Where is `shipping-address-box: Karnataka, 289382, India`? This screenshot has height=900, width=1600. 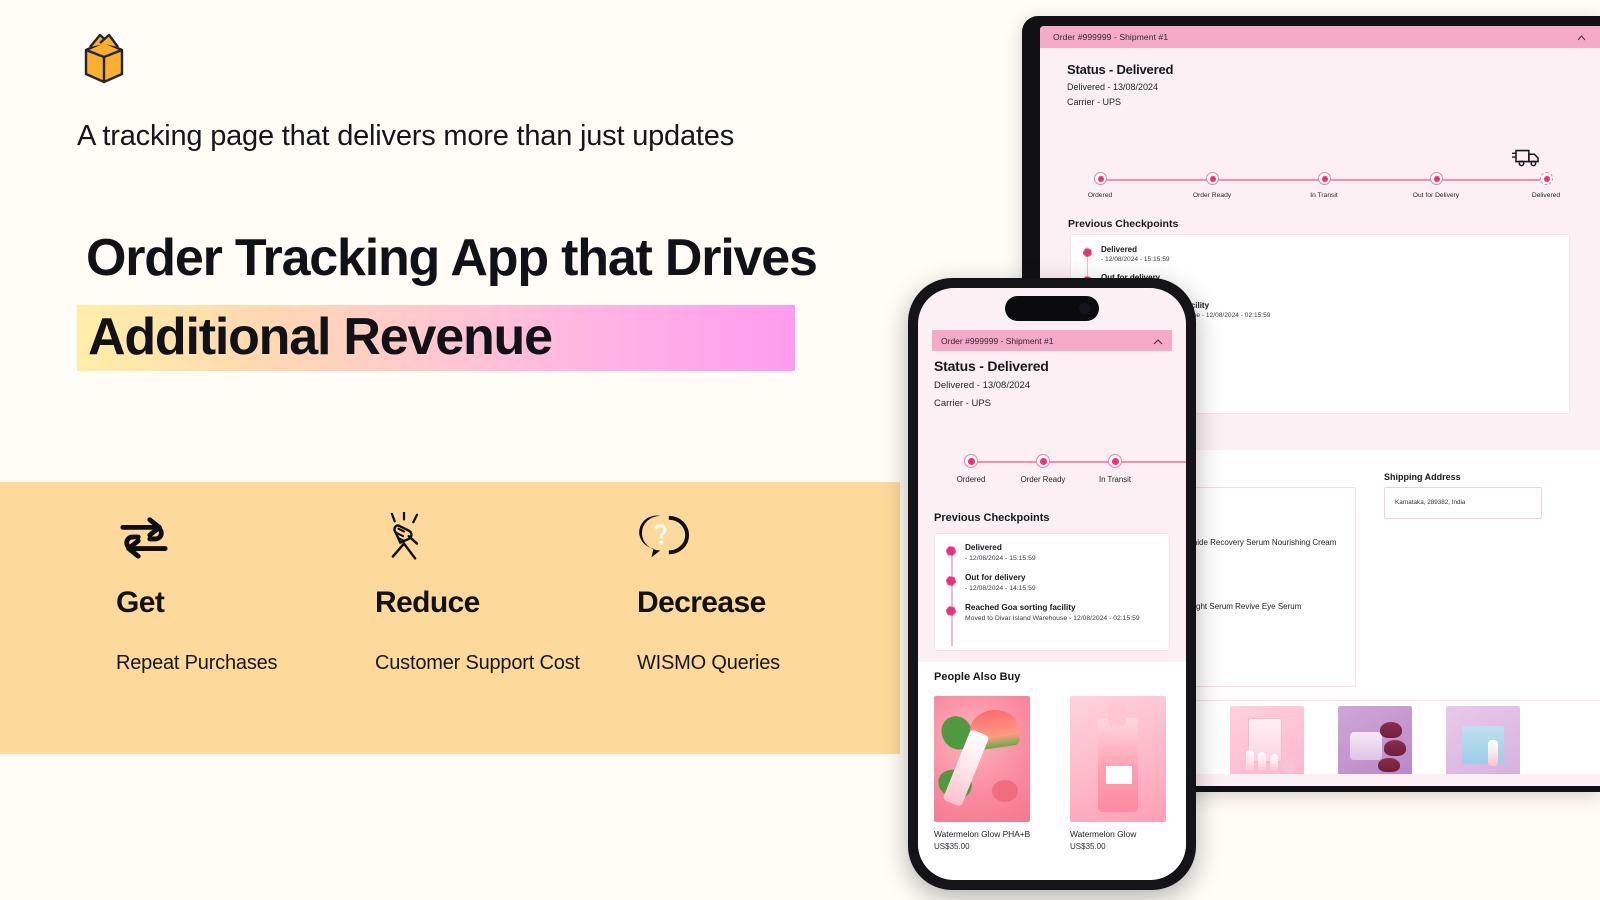
shipping-address-box: Karnataka, 289382, India is located at coordinates (1463, 503).